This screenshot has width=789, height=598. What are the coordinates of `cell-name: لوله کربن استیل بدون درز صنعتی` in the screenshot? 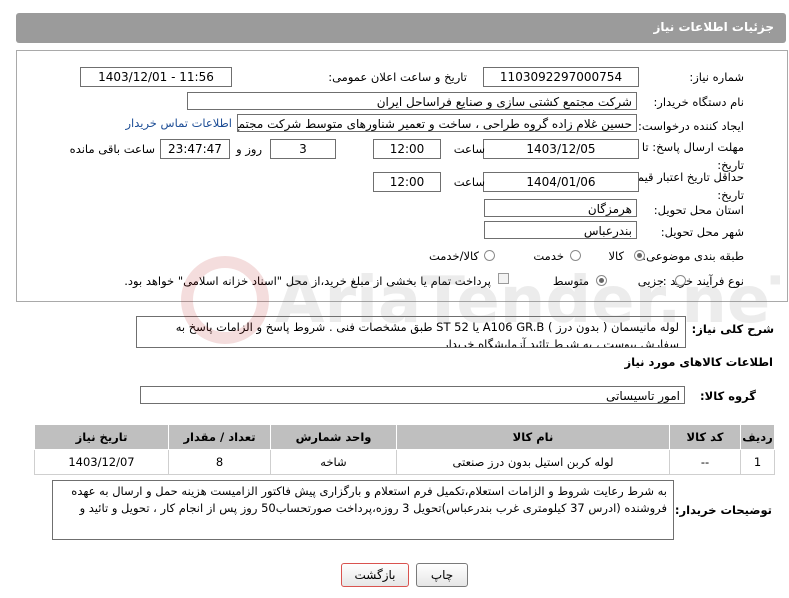 It's located at (533, 462).